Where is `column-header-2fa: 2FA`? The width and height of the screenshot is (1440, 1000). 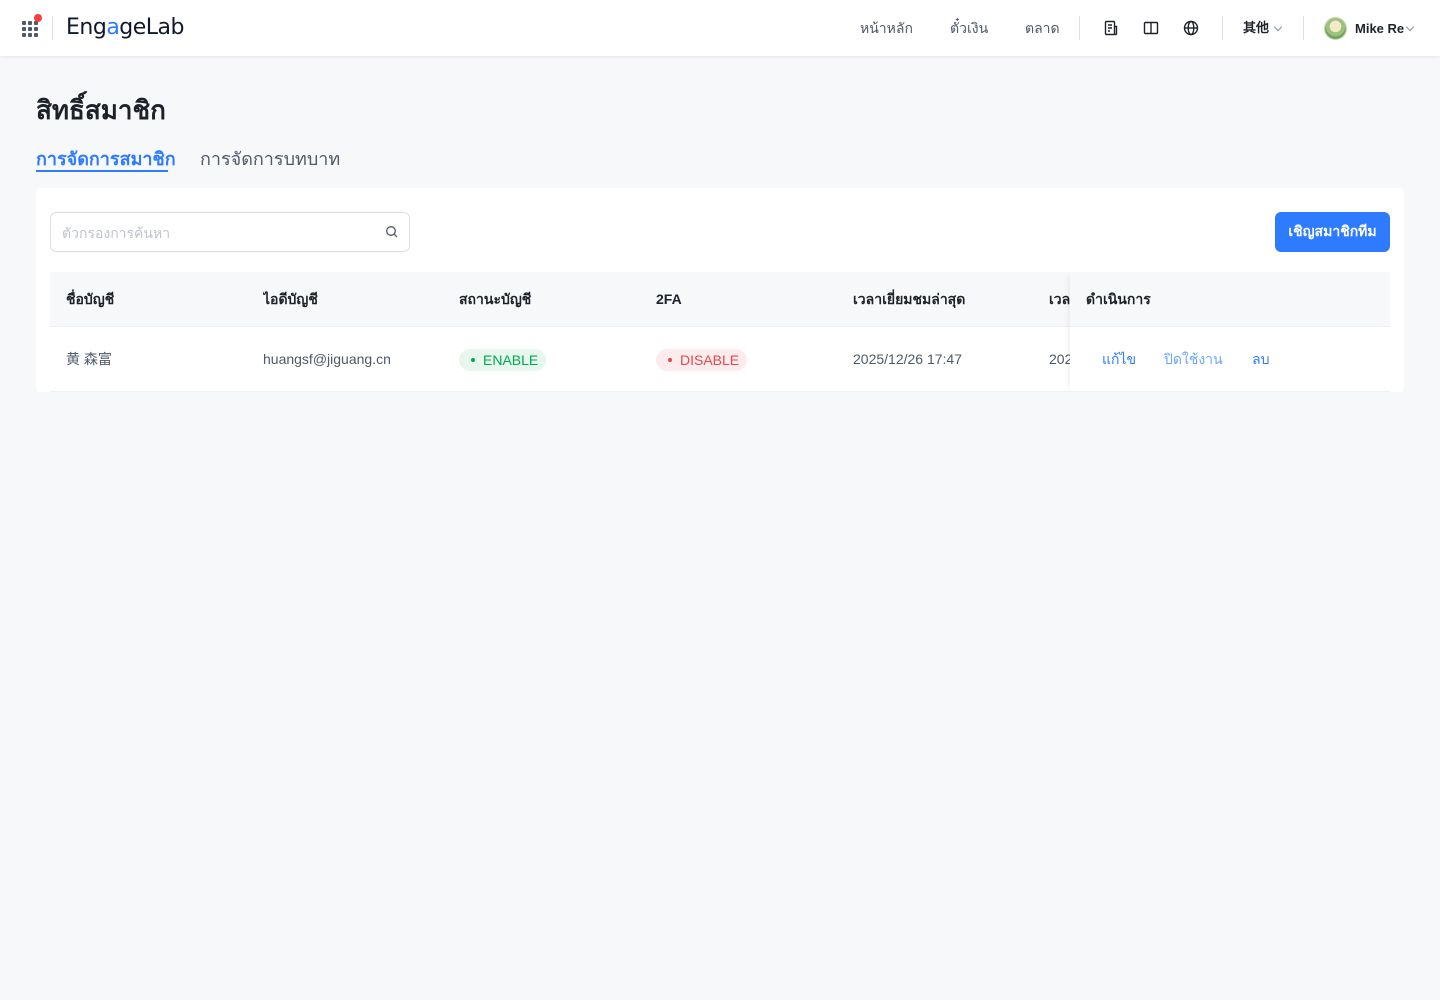
column-header-2fa: 2FA is located at coordinates (669, 299).